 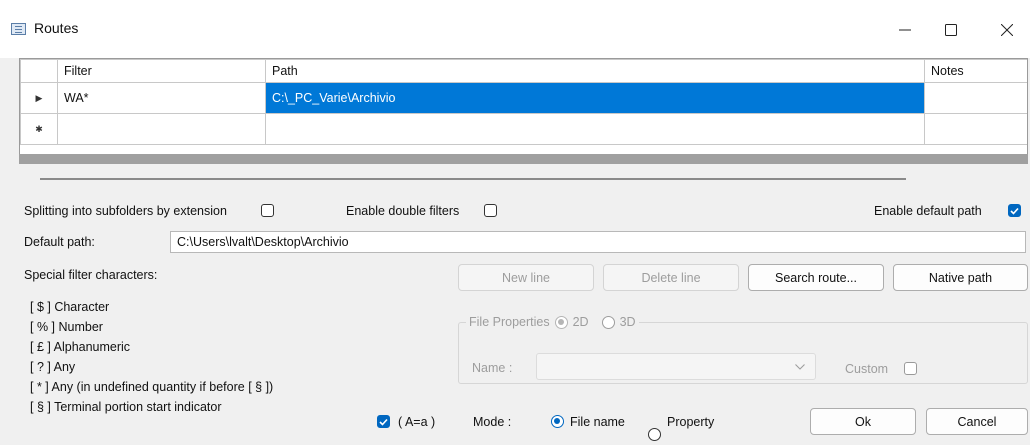 I want to click on new-row-indicator-icon: ✱, so click(x=39, y=129).